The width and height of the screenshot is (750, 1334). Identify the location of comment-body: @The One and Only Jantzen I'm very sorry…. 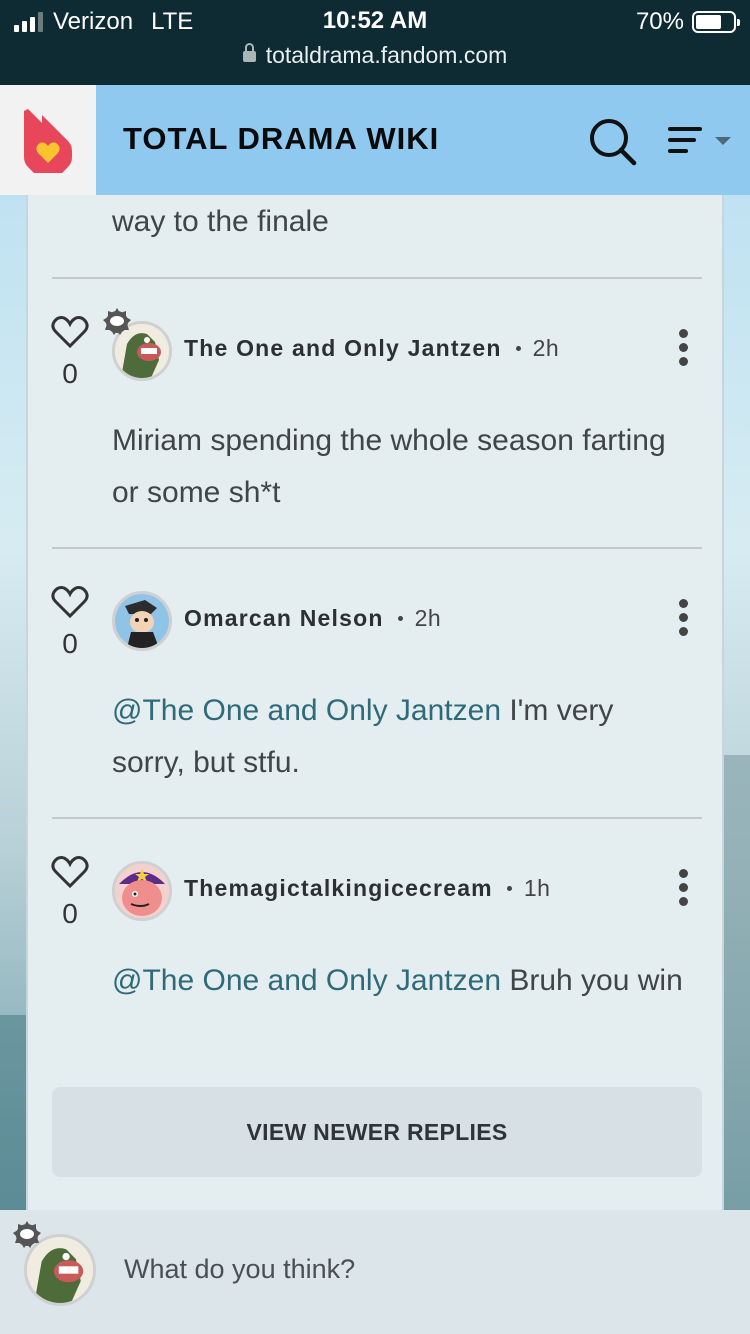
(402, 737).